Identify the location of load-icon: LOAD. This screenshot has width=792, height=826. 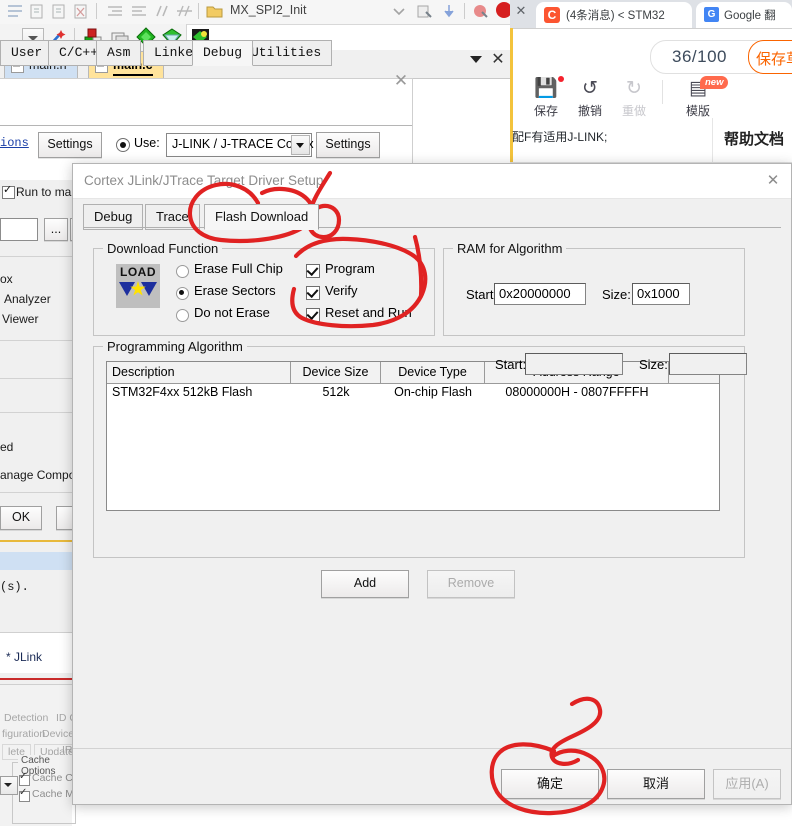
(138, 286).